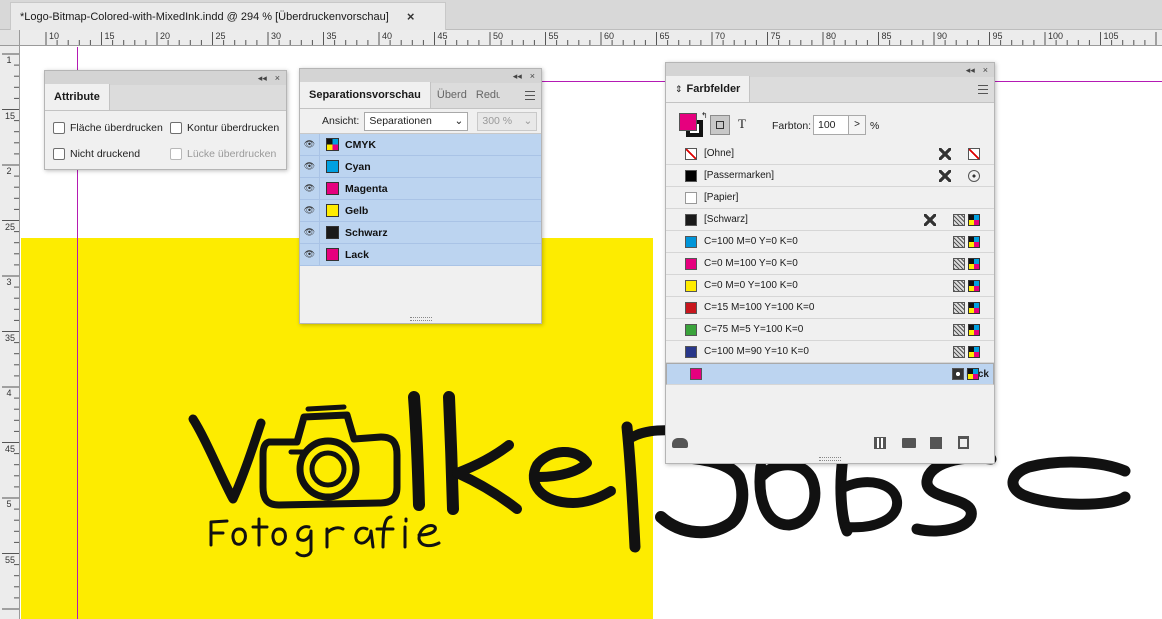 Image resolution: width=1162 pixels, height=619 pixels. Describe the element at coordinates (720, 125) in the screenshot. I see `apply-to-container-button` at that location.